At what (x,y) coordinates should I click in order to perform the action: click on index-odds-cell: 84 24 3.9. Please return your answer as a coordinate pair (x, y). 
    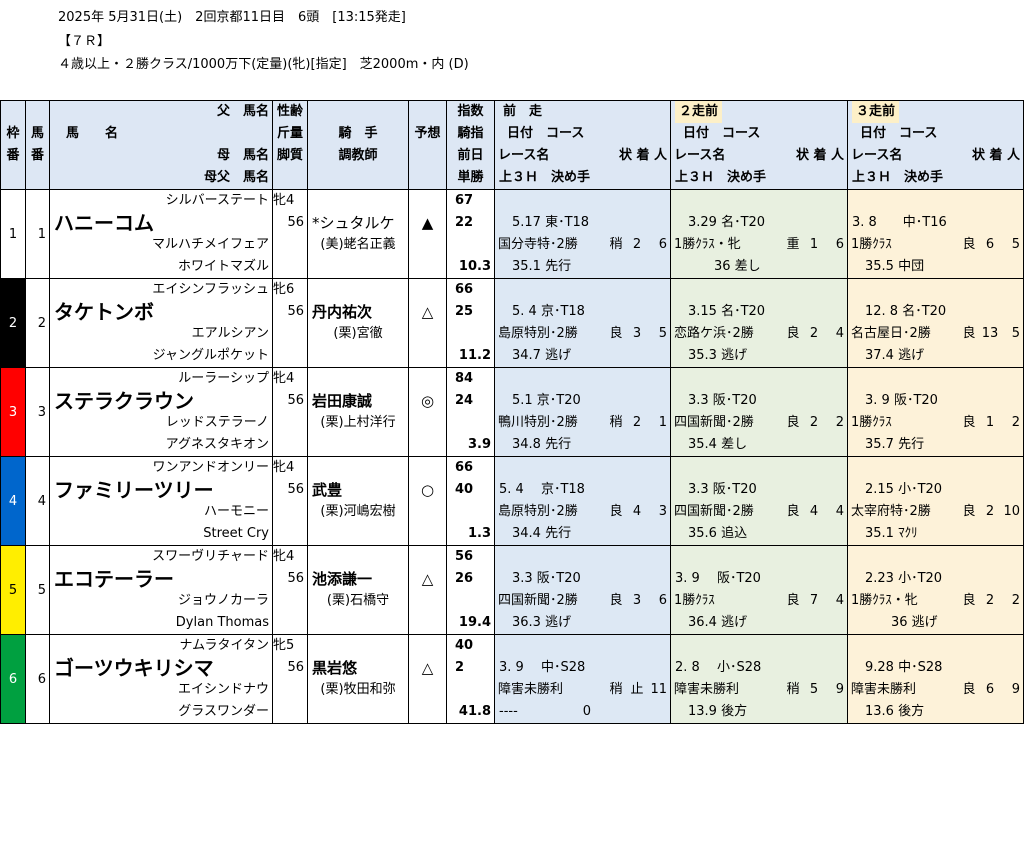
    Looking at the image, I should click on (470, 412).